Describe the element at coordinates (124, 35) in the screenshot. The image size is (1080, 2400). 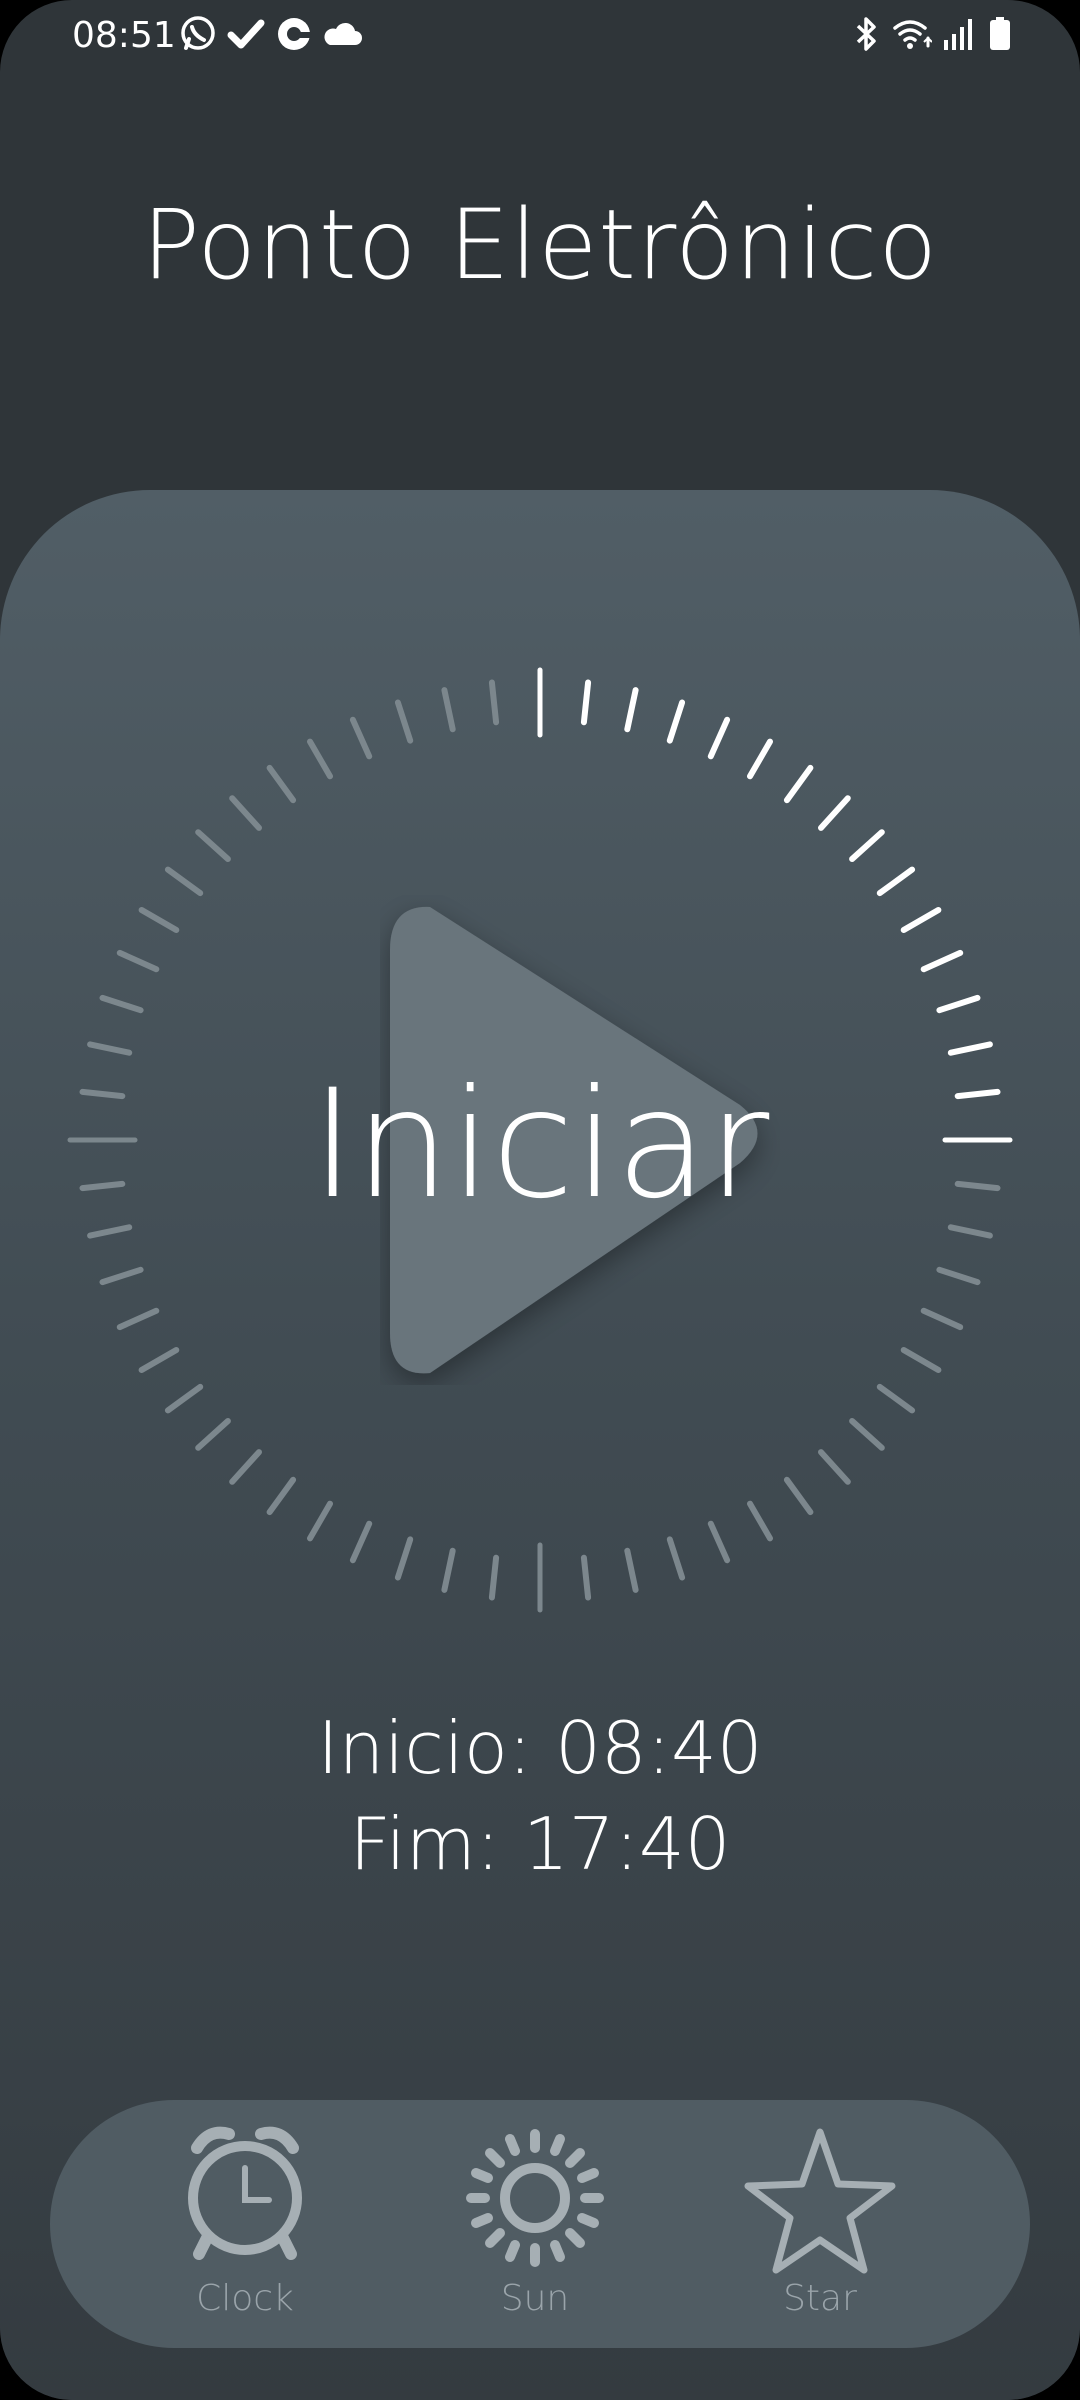
I see `status-time: 08:51` at that location.